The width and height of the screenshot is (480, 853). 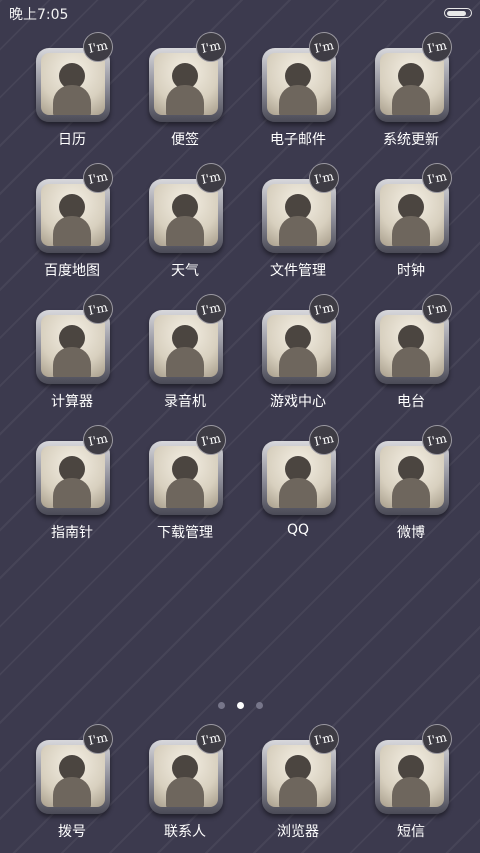 What do you see at coordinates (411, 271) in the screenshot?
I see `app-label: 时钟` at bounding box center [411, 271].